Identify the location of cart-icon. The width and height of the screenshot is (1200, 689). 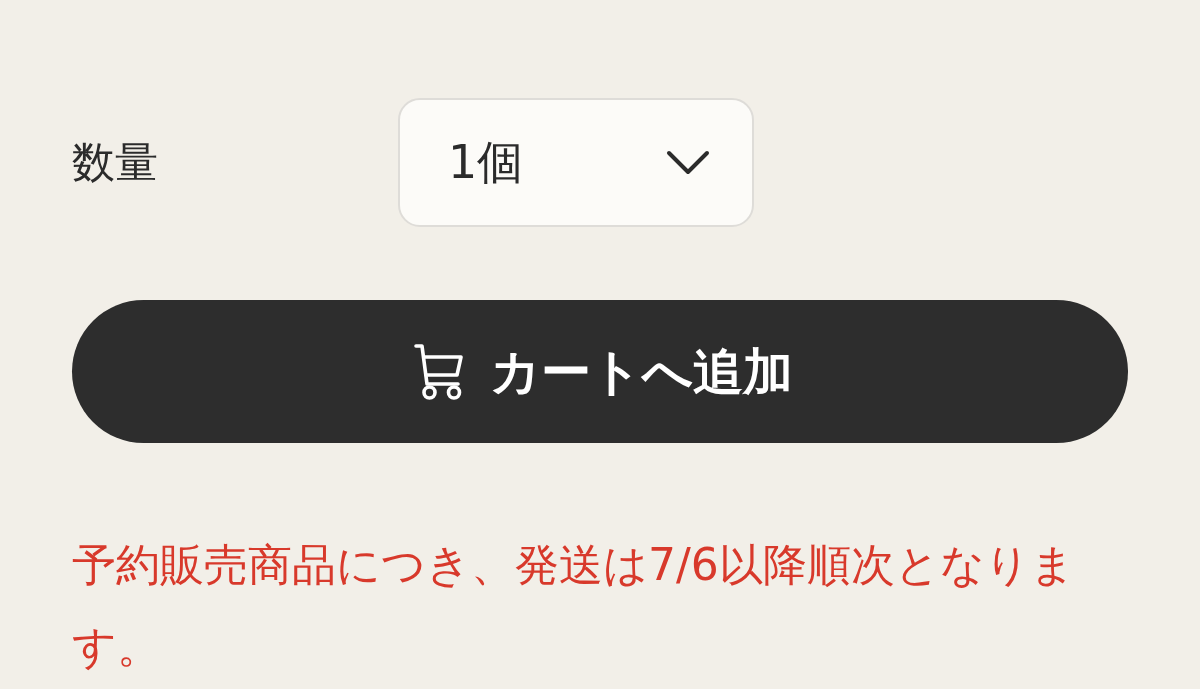
(438, 371).